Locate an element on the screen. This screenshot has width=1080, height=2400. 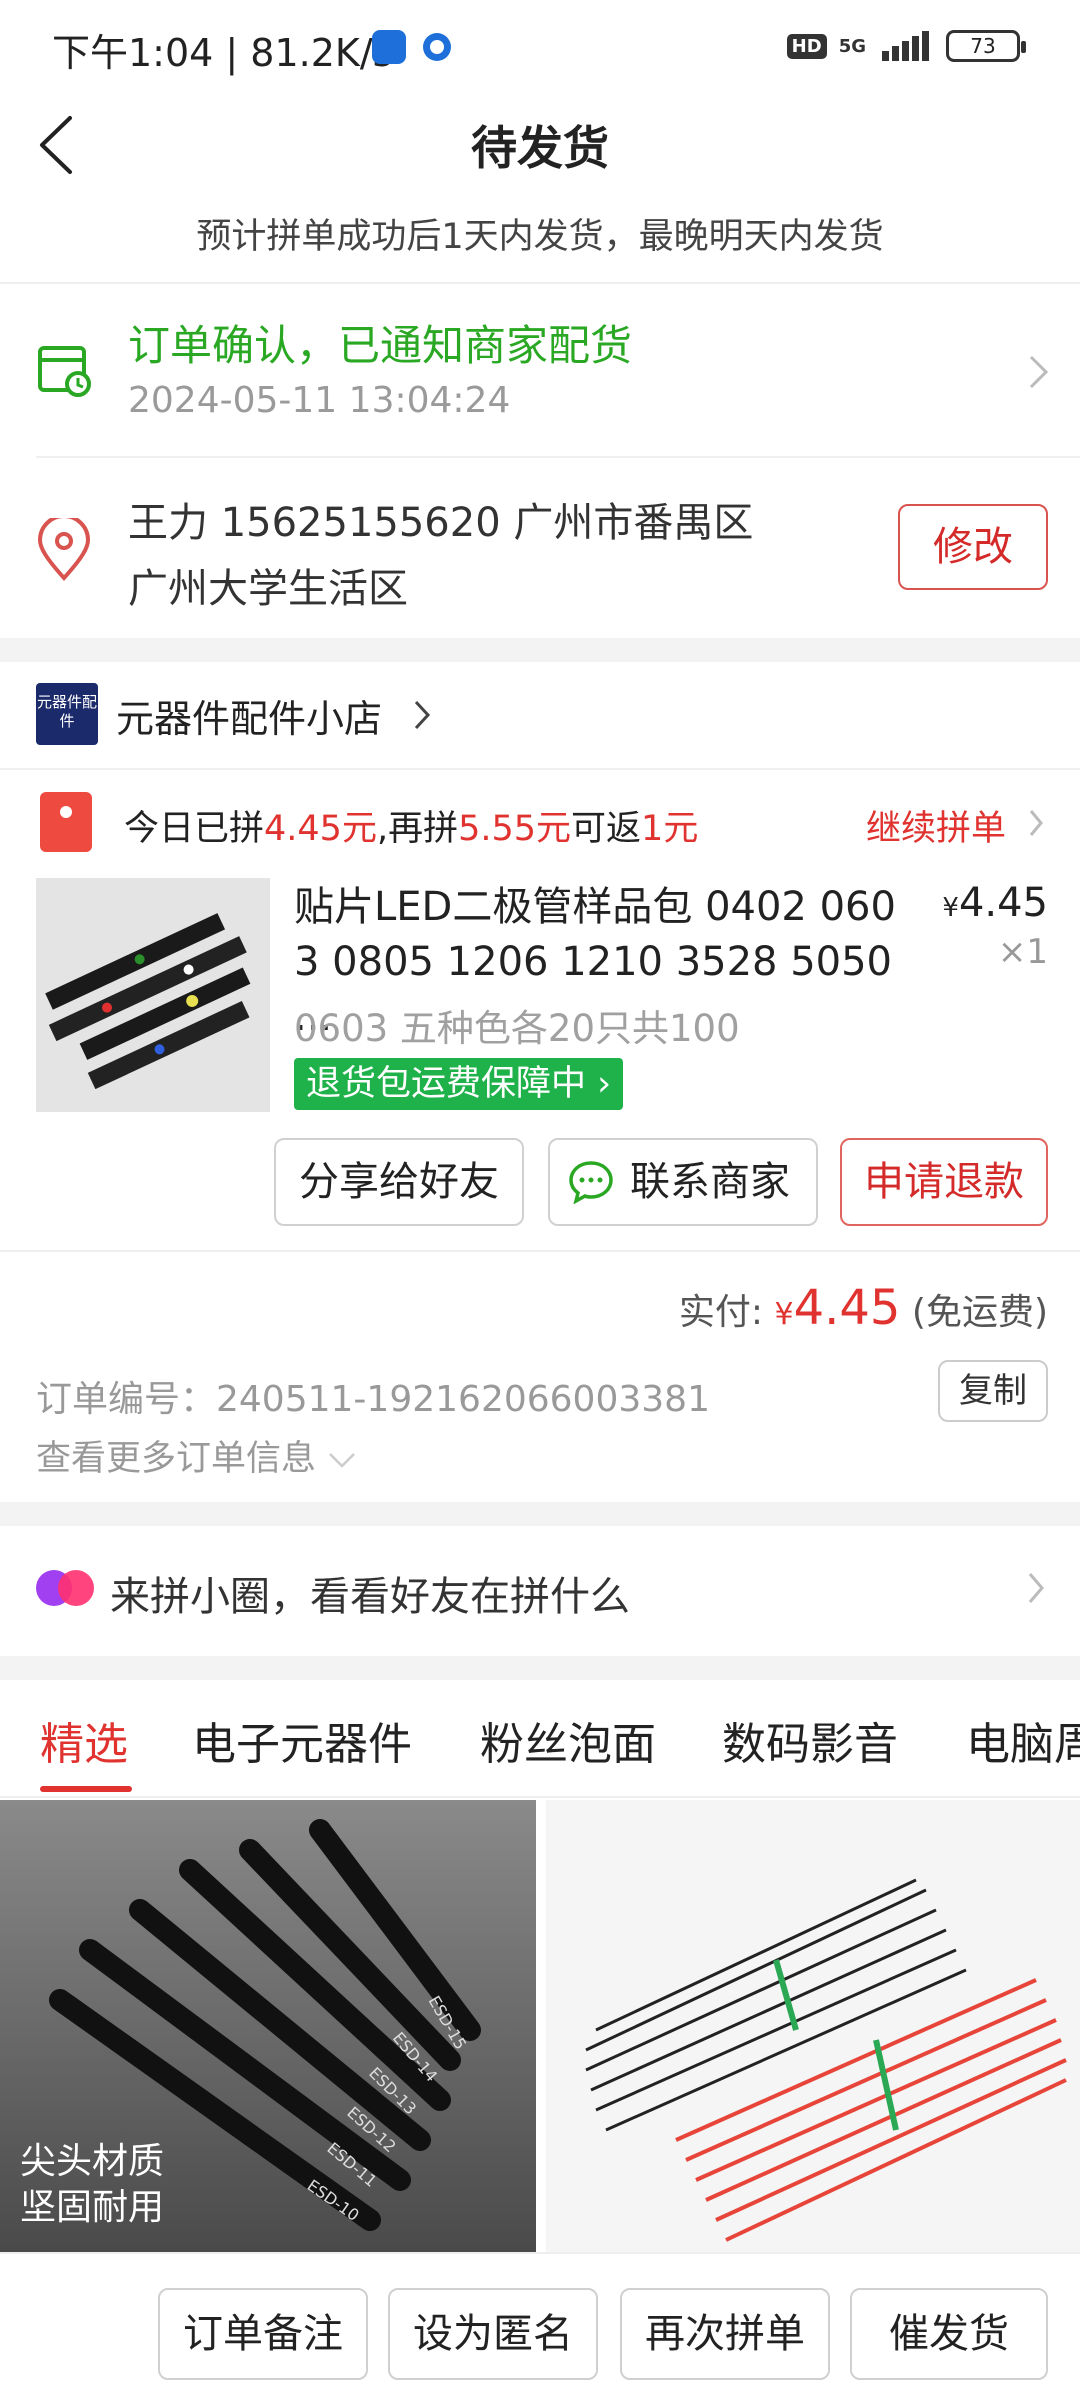
product-sku: 0603 五种色各20只共100 is located at coordinates (517, 1028).